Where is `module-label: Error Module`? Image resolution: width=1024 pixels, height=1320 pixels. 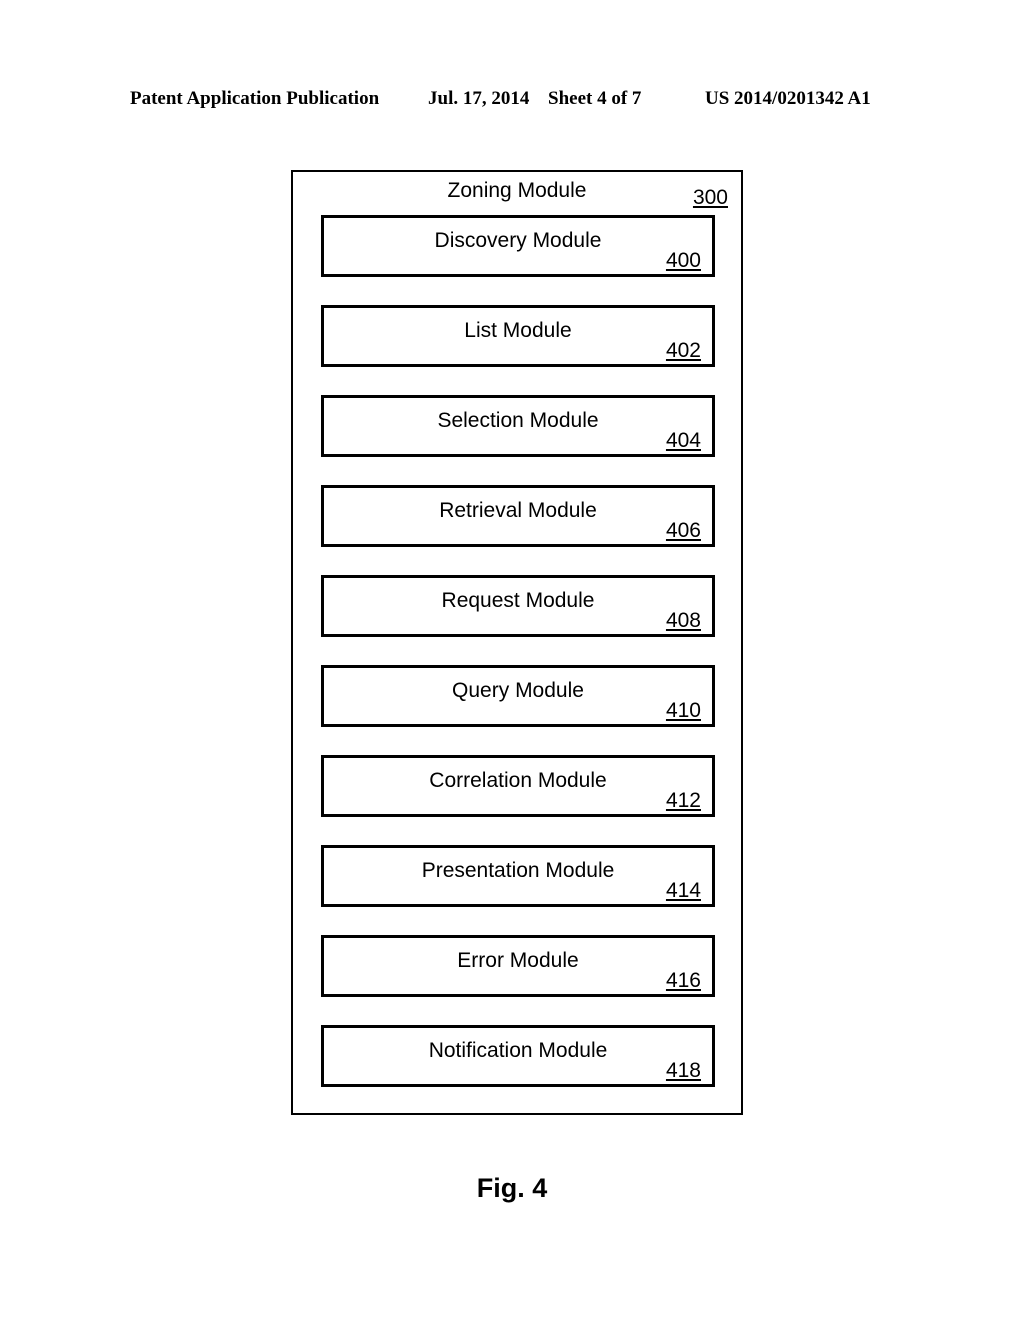 module-label: Error Module is located at coordinates (518, 960).